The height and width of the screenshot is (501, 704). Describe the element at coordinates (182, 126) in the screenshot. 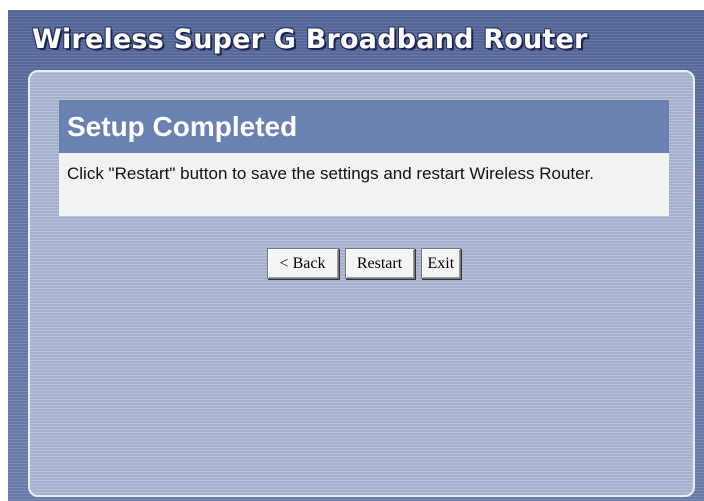

I see `page-title: Setup Completed` at that location.